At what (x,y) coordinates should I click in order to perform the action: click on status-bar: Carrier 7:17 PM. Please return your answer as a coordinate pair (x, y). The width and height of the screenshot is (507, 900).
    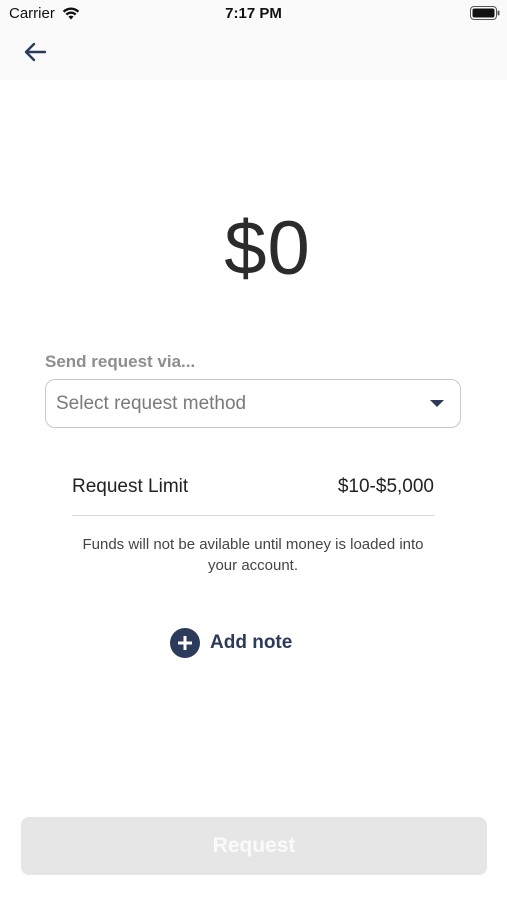
    Looking at the image, I should click on (253, 14).